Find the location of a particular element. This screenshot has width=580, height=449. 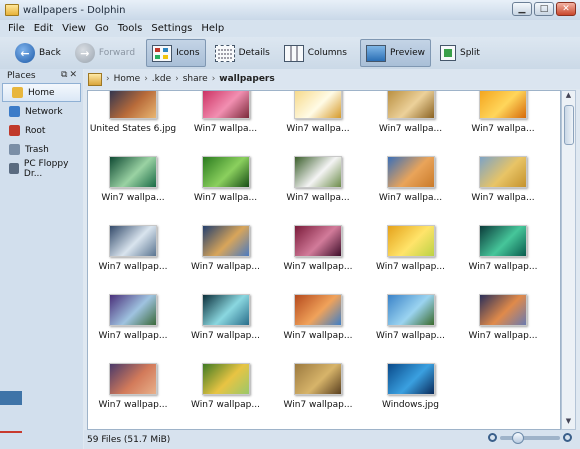

zoom-control is located at coordinates (530, 437).